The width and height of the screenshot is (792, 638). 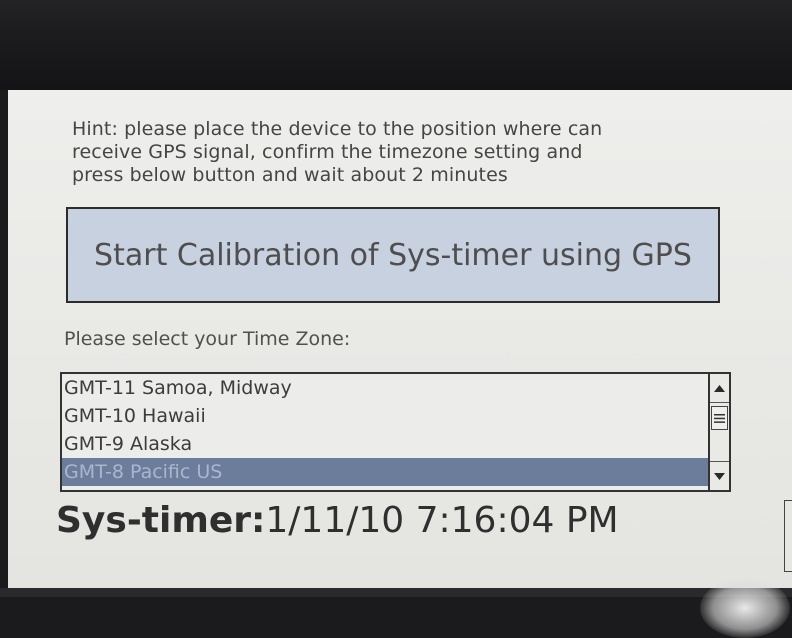 What do you see at coordinates (396, 45) in the screenshot?
I see `device-bezel-top` at bounding box center [396, 45].